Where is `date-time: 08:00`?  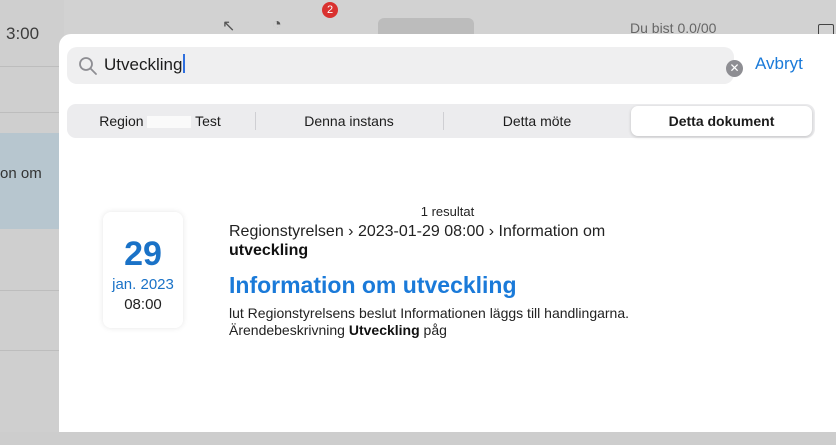
date-time: 08:00 is located at coordinates (143, 304).